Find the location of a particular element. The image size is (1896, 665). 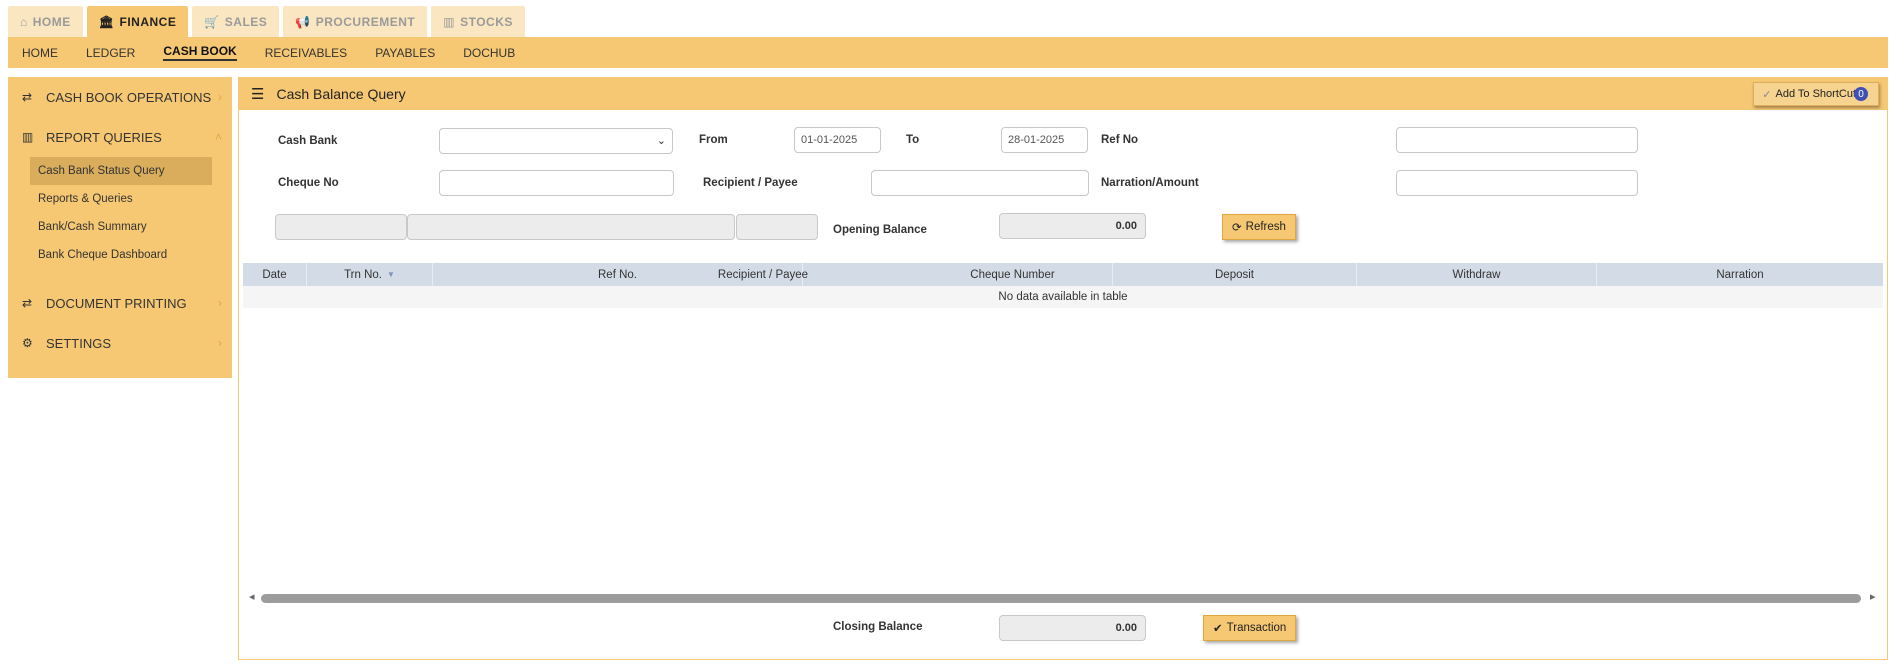

check-icon: ✓ is located at coordinates (1767, 94).